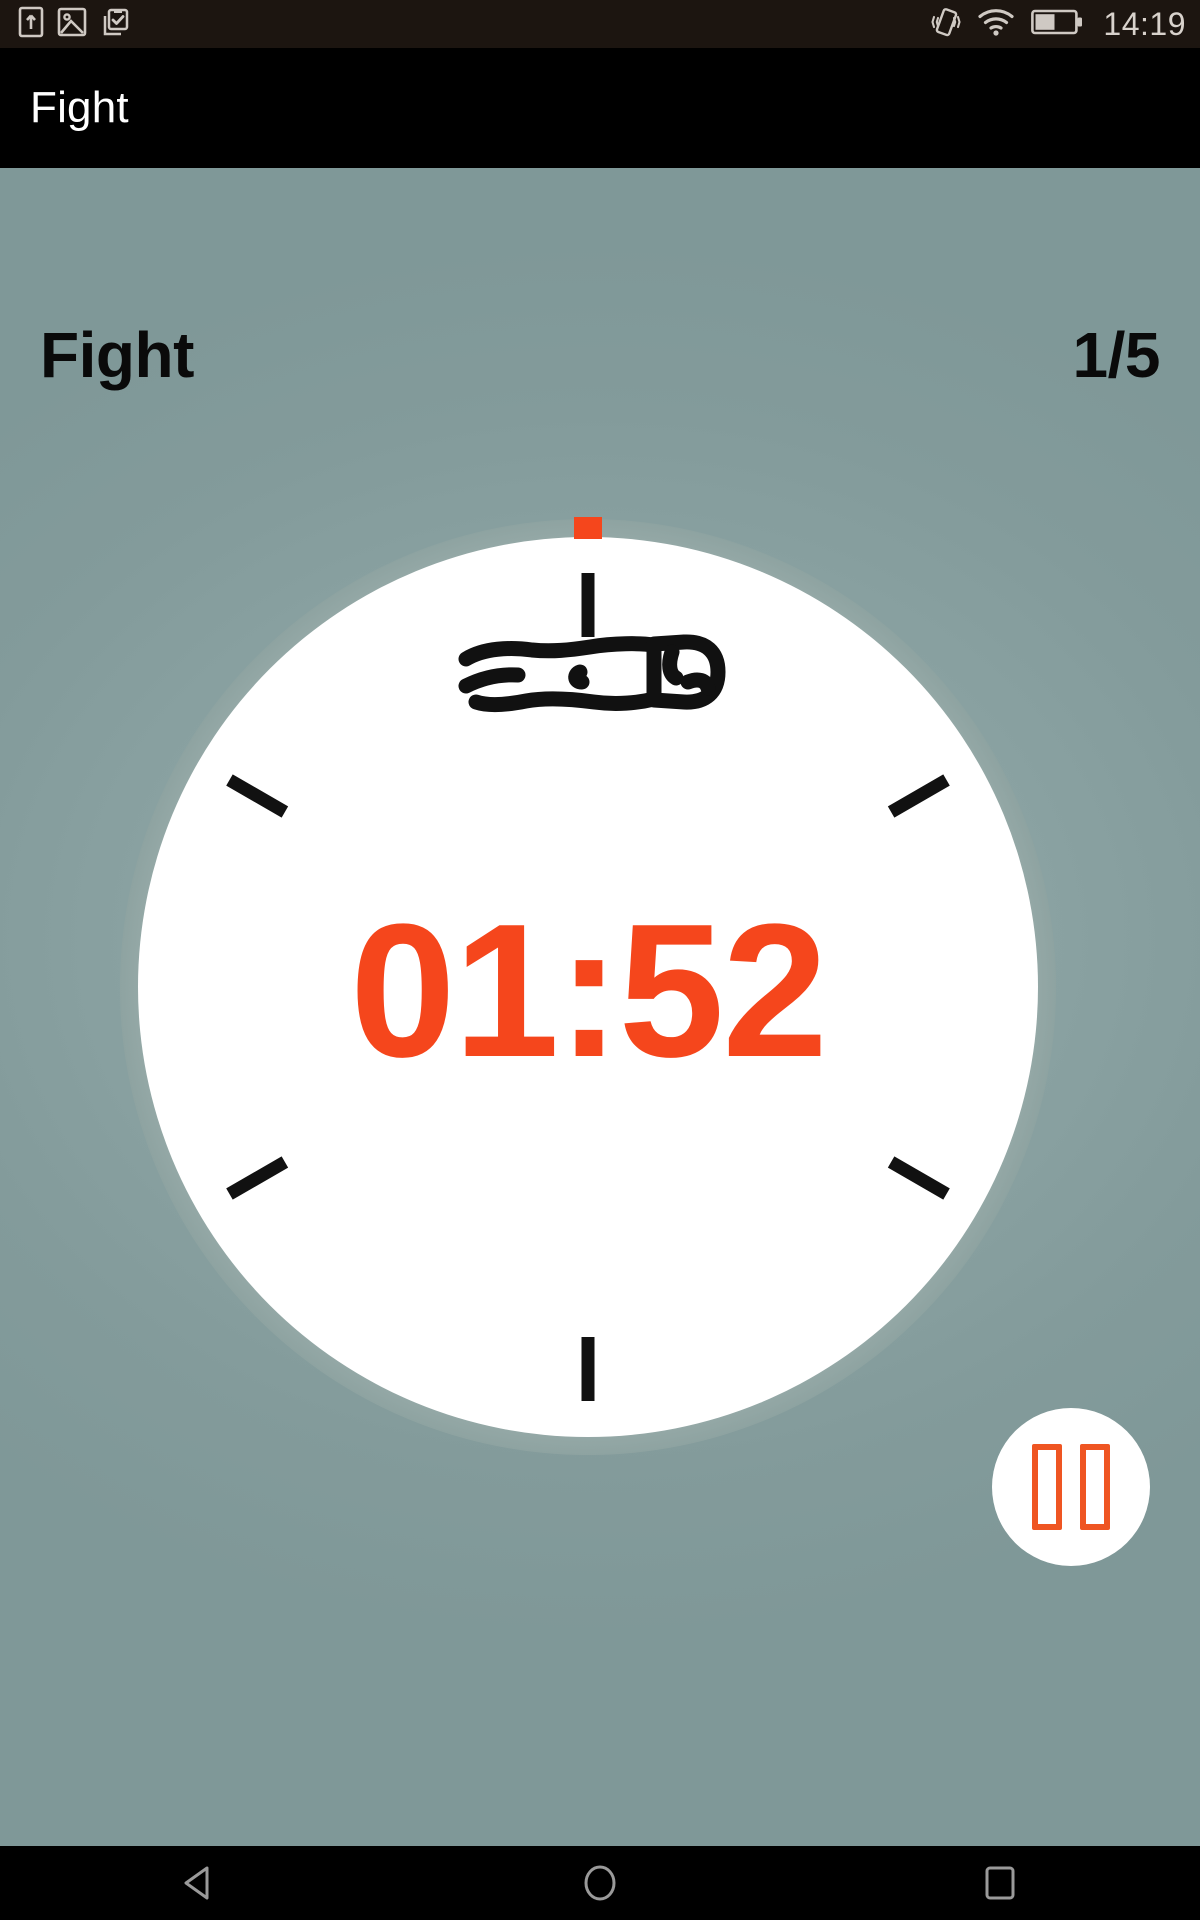 The height and width of the screenshot is (1920, 1200). I want to click on phase-label: Fight, so click(117, 355).